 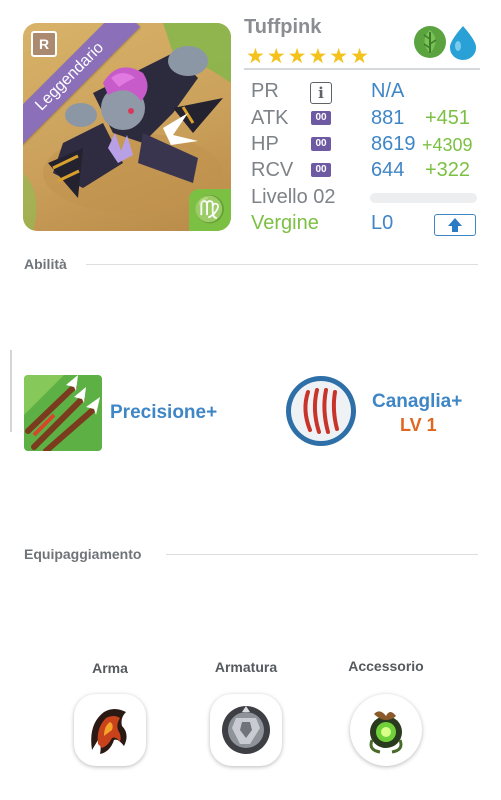 What do you see at coordinates (321, 144) in the screenshot?
I see `hp-level-chip: 00` at bounding box center [321, 144].